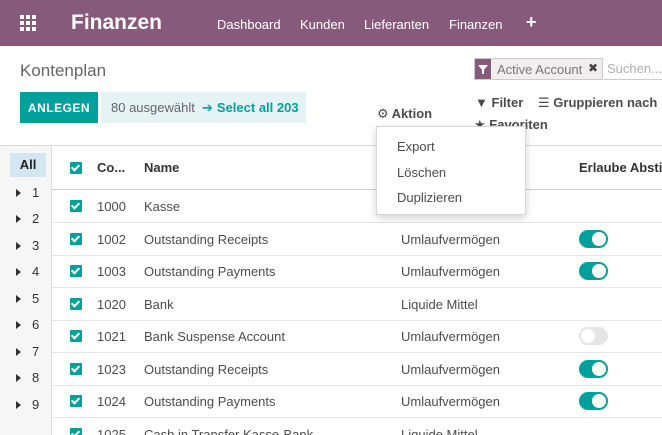 The image size is (662, 435). I want to click on table-row: 1024 Outstanding Payments Umlaufvermögen, so click(357, 401).